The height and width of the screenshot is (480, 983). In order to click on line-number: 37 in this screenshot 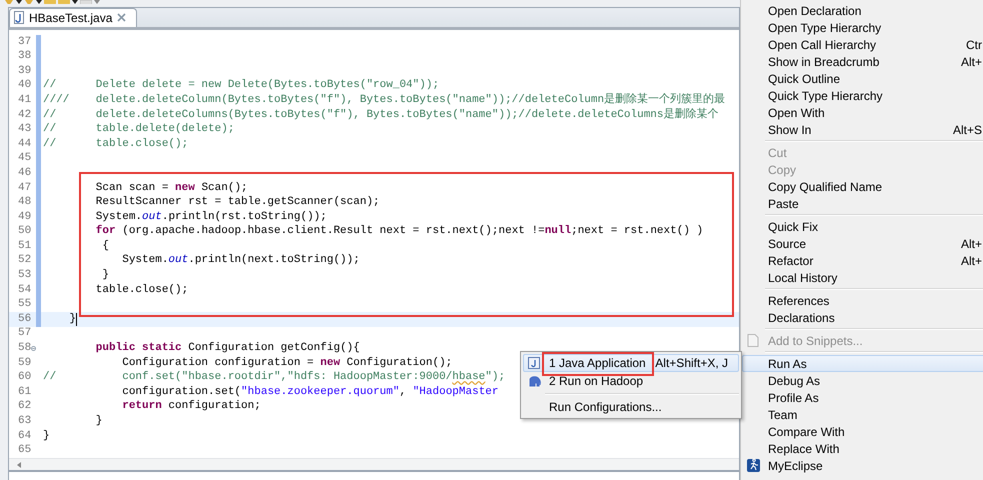, I will do `click(24, 42)`.